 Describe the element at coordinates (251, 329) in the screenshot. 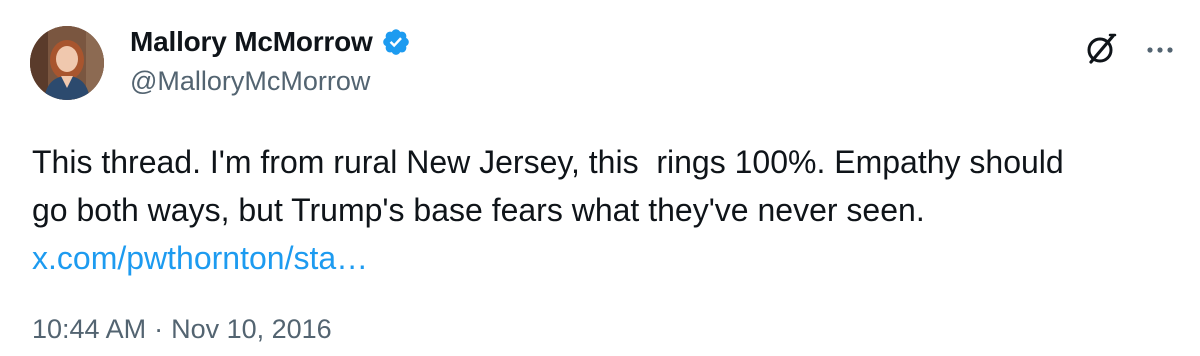

I see `tweet-date: Nov 10, 2016` at that location.